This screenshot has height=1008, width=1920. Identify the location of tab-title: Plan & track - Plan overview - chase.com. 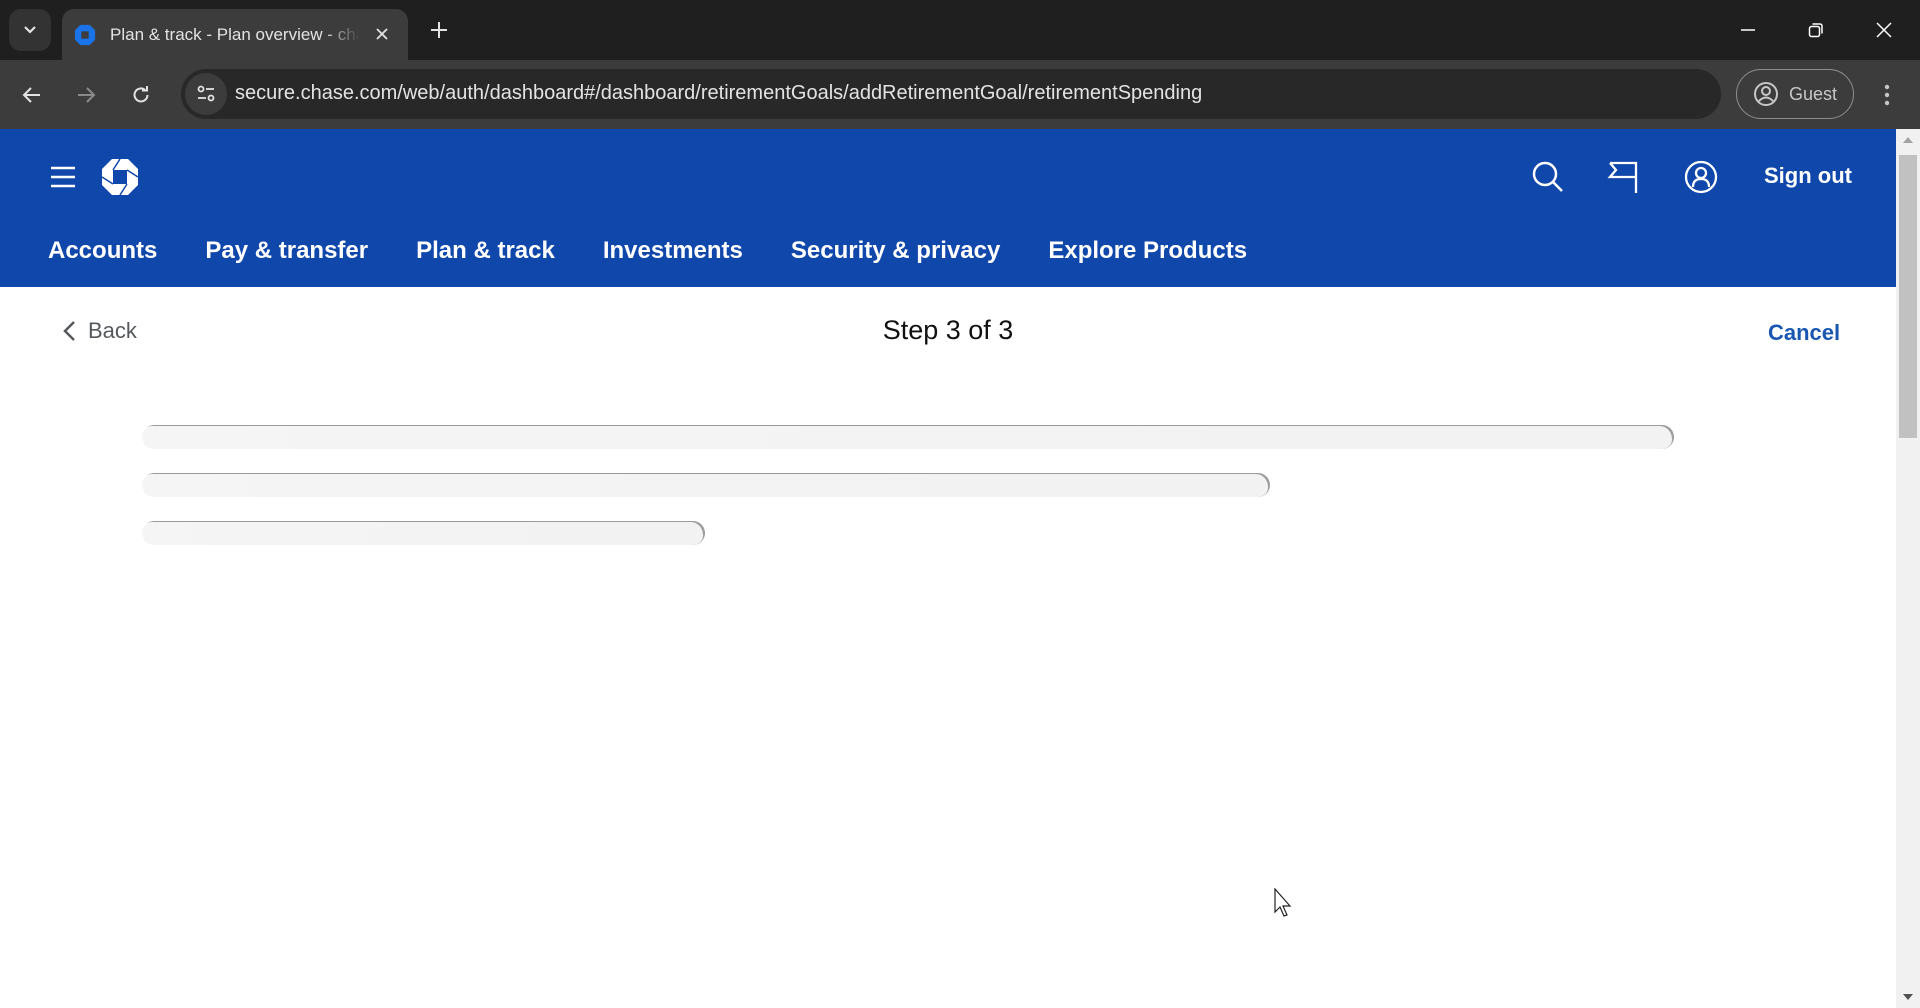
(235, 34).